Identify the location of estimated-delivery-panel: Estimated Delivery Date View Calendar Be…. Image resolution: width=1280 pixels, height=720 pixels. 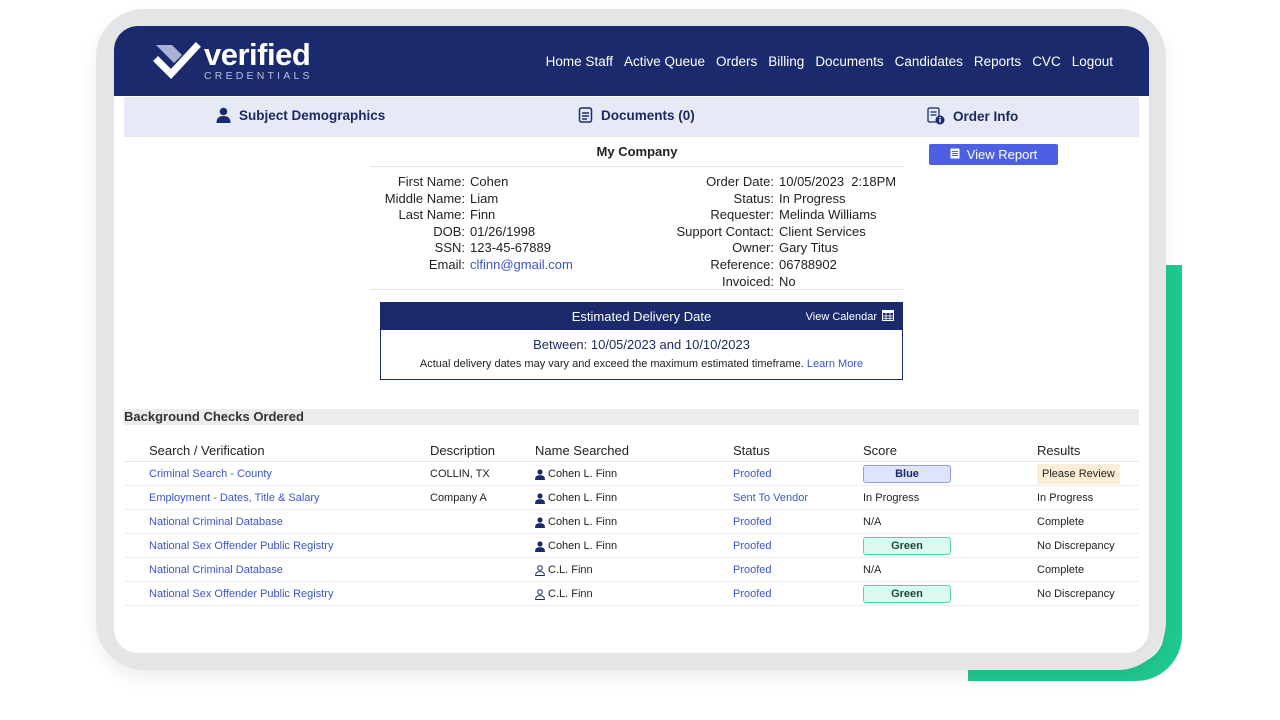
(641, 341).